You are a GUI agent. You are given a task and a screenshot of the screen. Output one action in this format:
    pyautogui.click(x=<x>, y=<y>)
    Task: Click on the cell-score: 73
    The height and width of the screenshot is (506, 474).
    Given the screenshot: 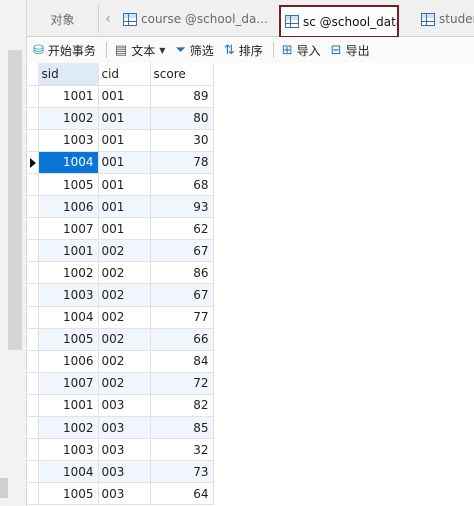 What is the action you would take?
    pyautogui.click(x=182, y=472)
    